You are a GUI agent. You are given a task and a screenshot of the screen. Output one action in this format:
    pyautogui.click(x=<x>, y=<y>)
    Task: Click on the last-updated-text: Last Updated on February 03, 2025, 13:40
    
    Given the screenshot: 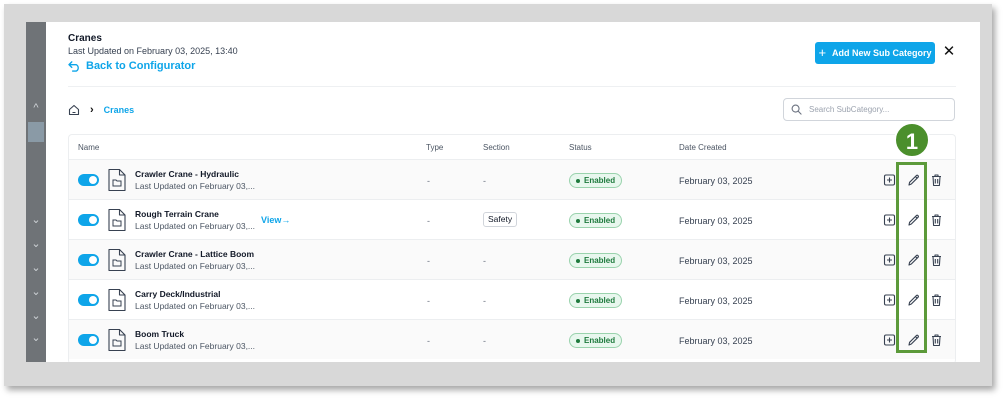 What is the action you would take?
    pyautogui.click(x=153, y=51)
    